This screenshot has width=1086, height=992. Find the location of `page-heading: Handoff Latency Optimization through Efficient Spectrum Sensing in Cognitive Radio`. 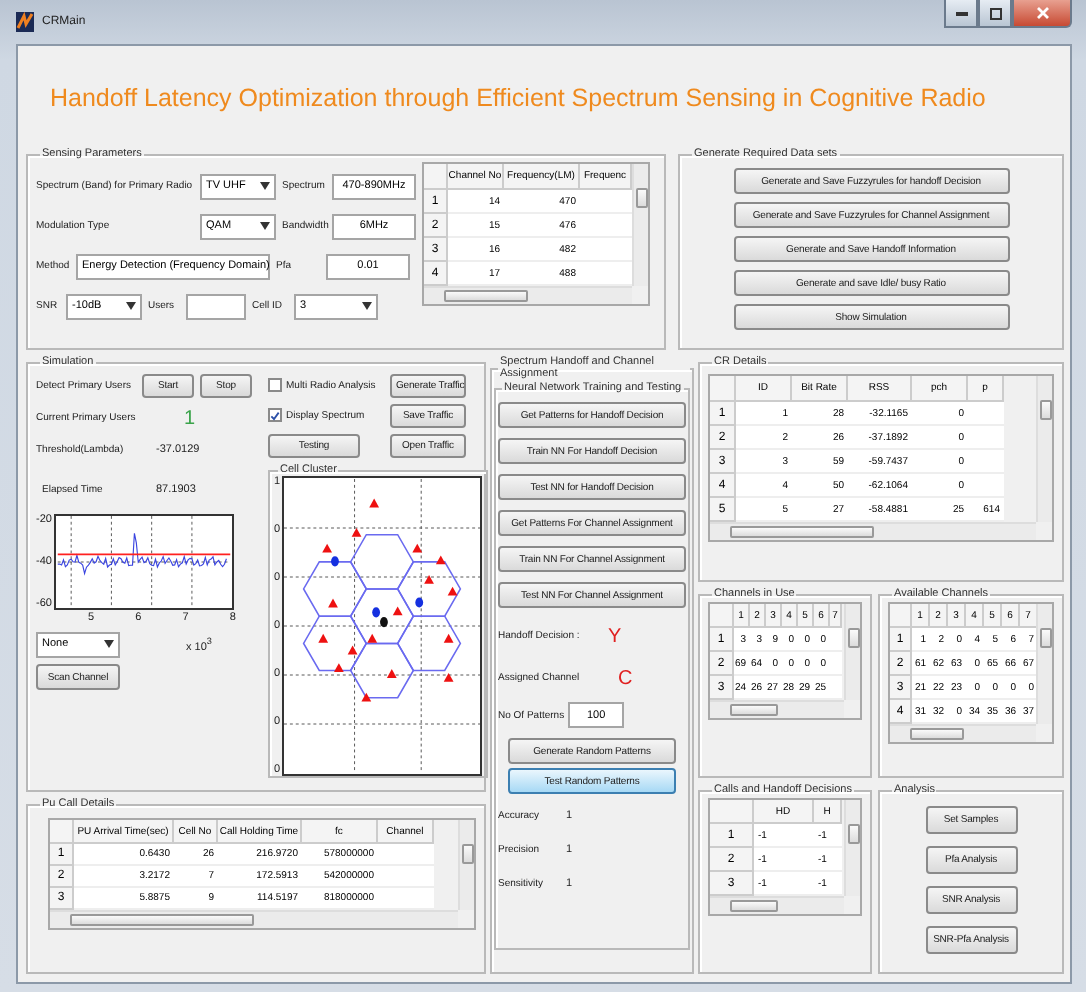

page-heading: Handoff Latency Optimization through Efficient Spectrum Sensing in Cognitive Radio is located at coordinates (518, 98).